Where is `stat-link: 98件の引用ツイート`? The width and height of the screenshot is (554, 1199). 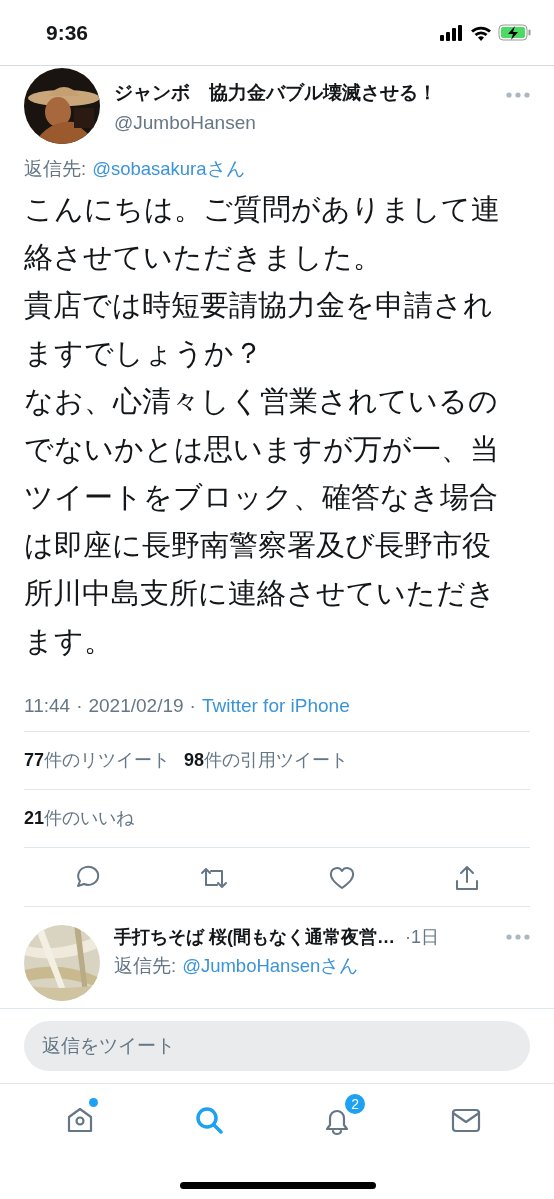
stat-link: 98件の引用ツイート is located at coordinates (266, 760).